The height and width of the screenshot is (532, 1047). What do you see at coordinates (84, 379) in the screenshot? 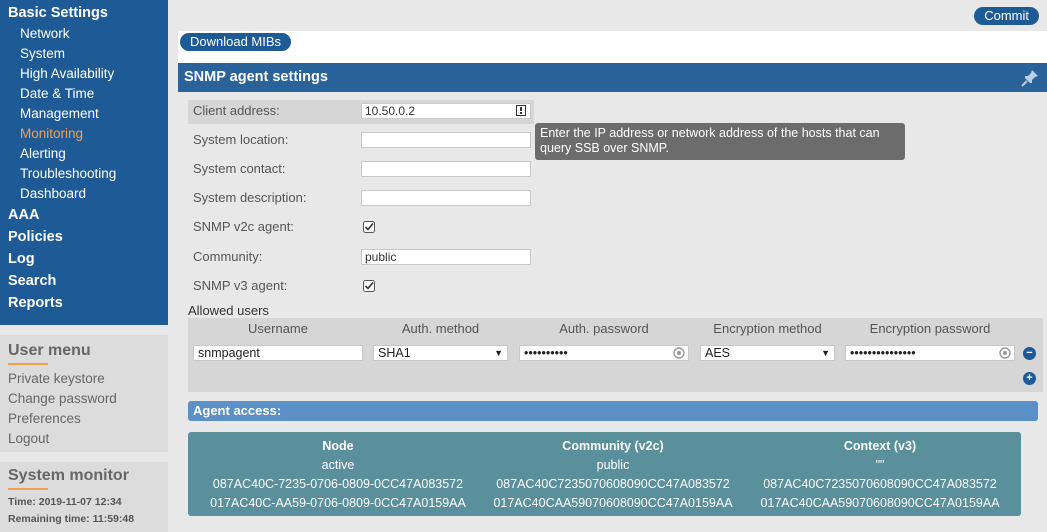
I see `link-private-keystore: Private keystore` at bounding box center [84, 379].